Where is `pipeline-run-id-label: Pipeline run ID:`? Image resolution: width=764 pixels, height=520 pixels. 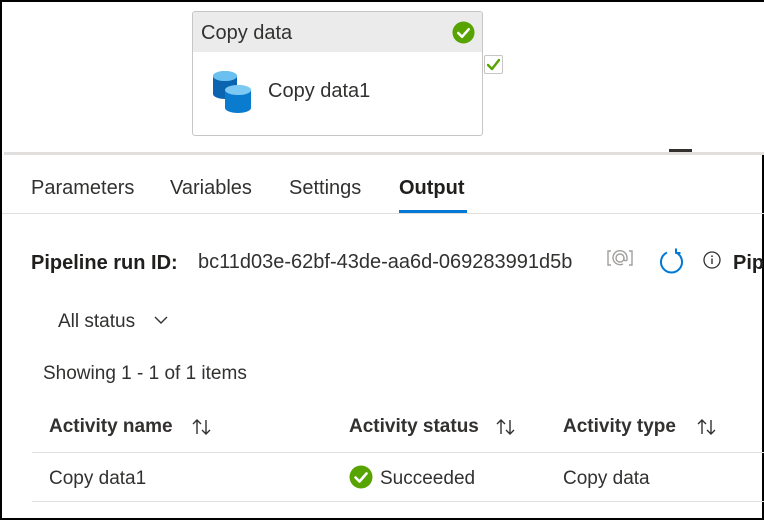
pipeline-run-id-label: Pipeline run ID: is located at coordinates (104, 263).